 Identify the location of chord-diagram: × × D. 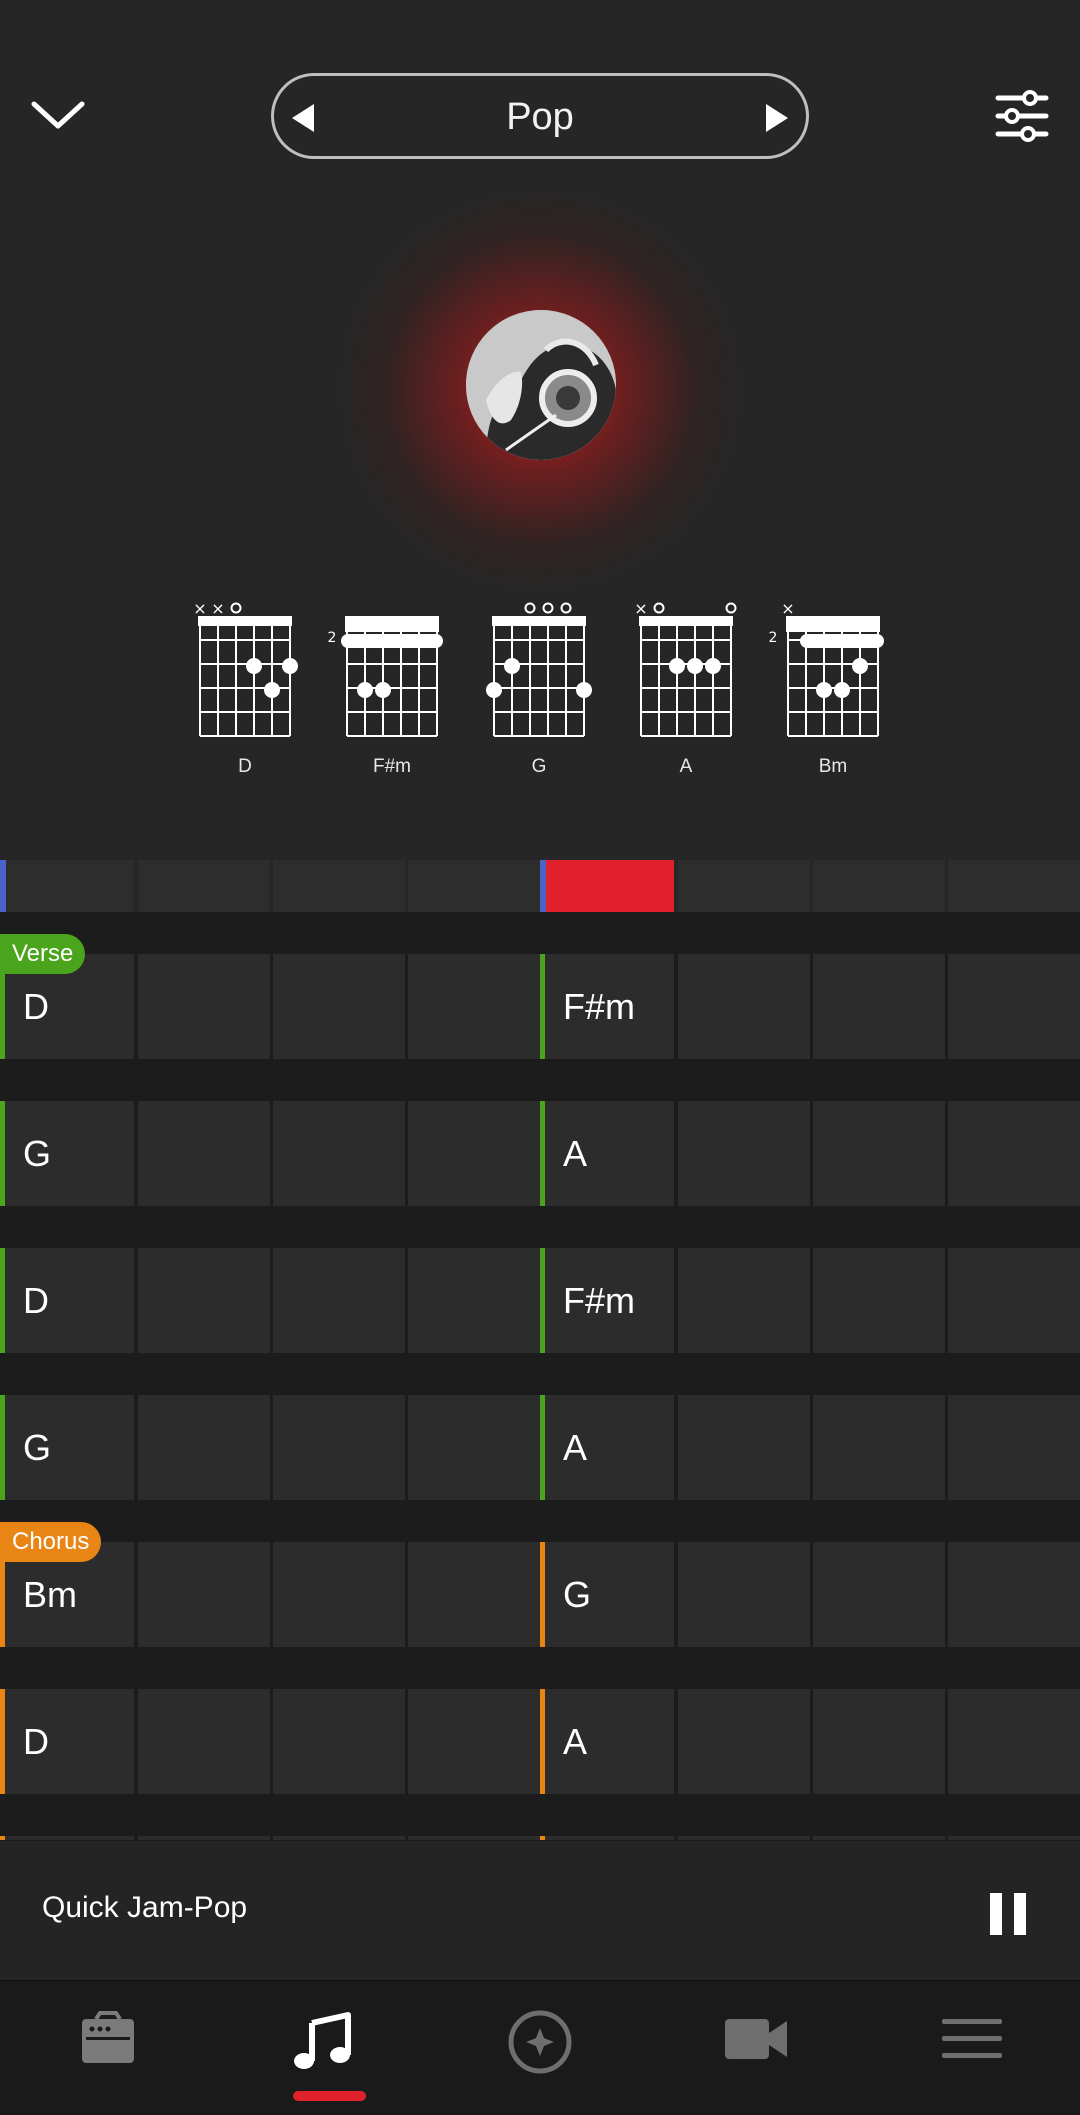
(245, 691).